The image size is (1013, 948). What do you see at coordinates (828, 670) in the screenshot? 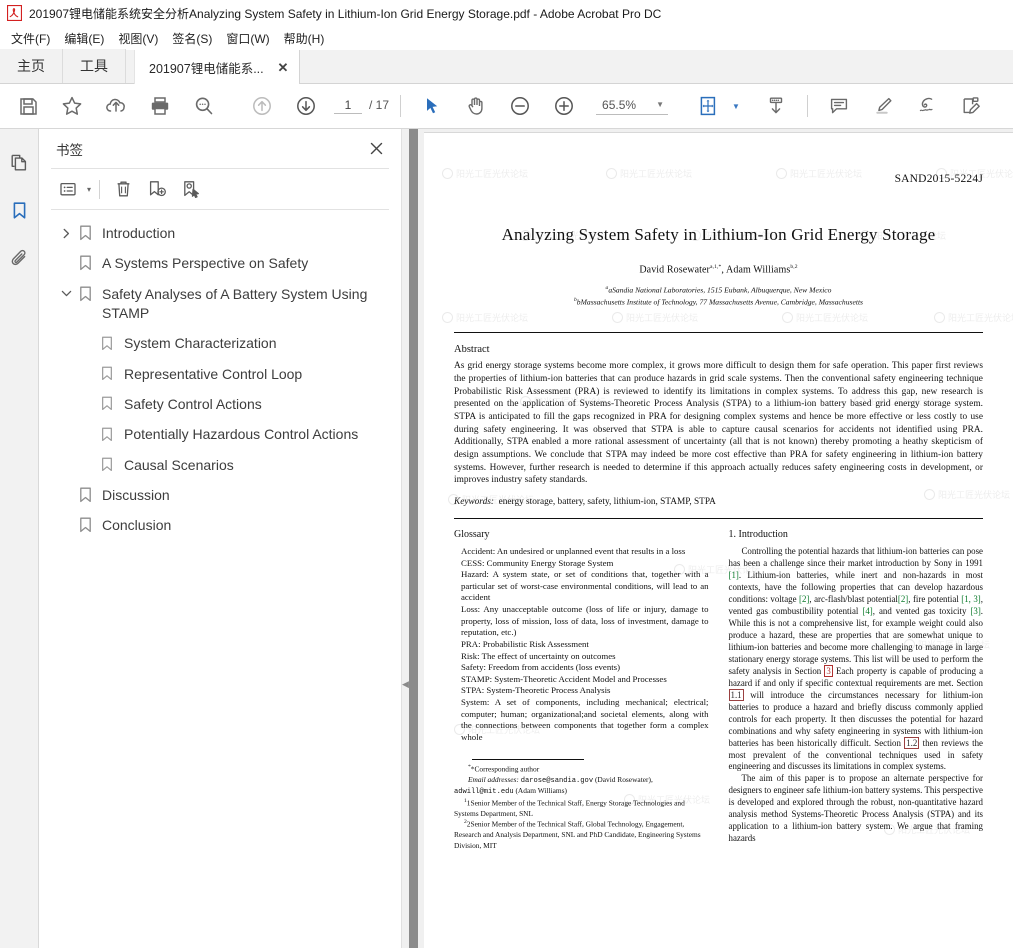
I see `section-ref: 3` at bounding box center [828, 670].